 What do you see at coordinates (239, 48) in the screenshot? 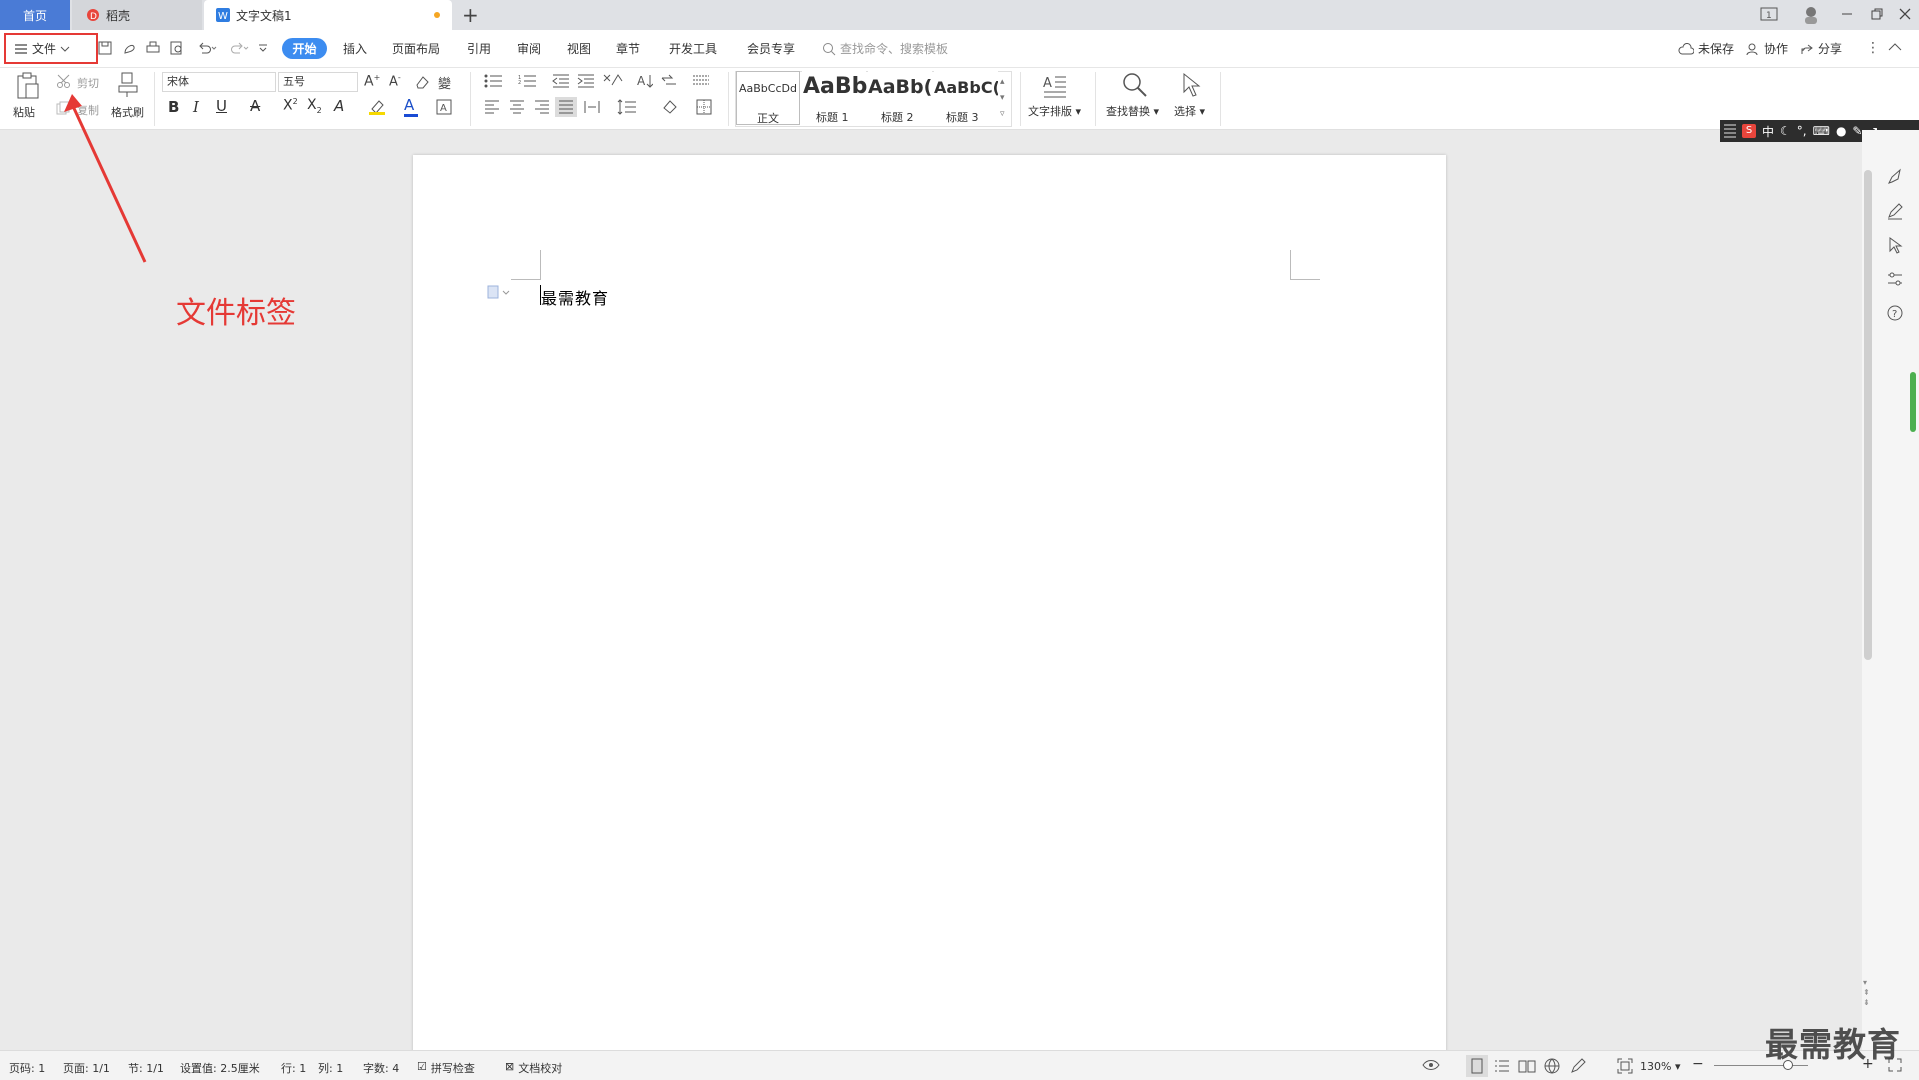
I see `redo-icon` at bounding box center [239, 48].